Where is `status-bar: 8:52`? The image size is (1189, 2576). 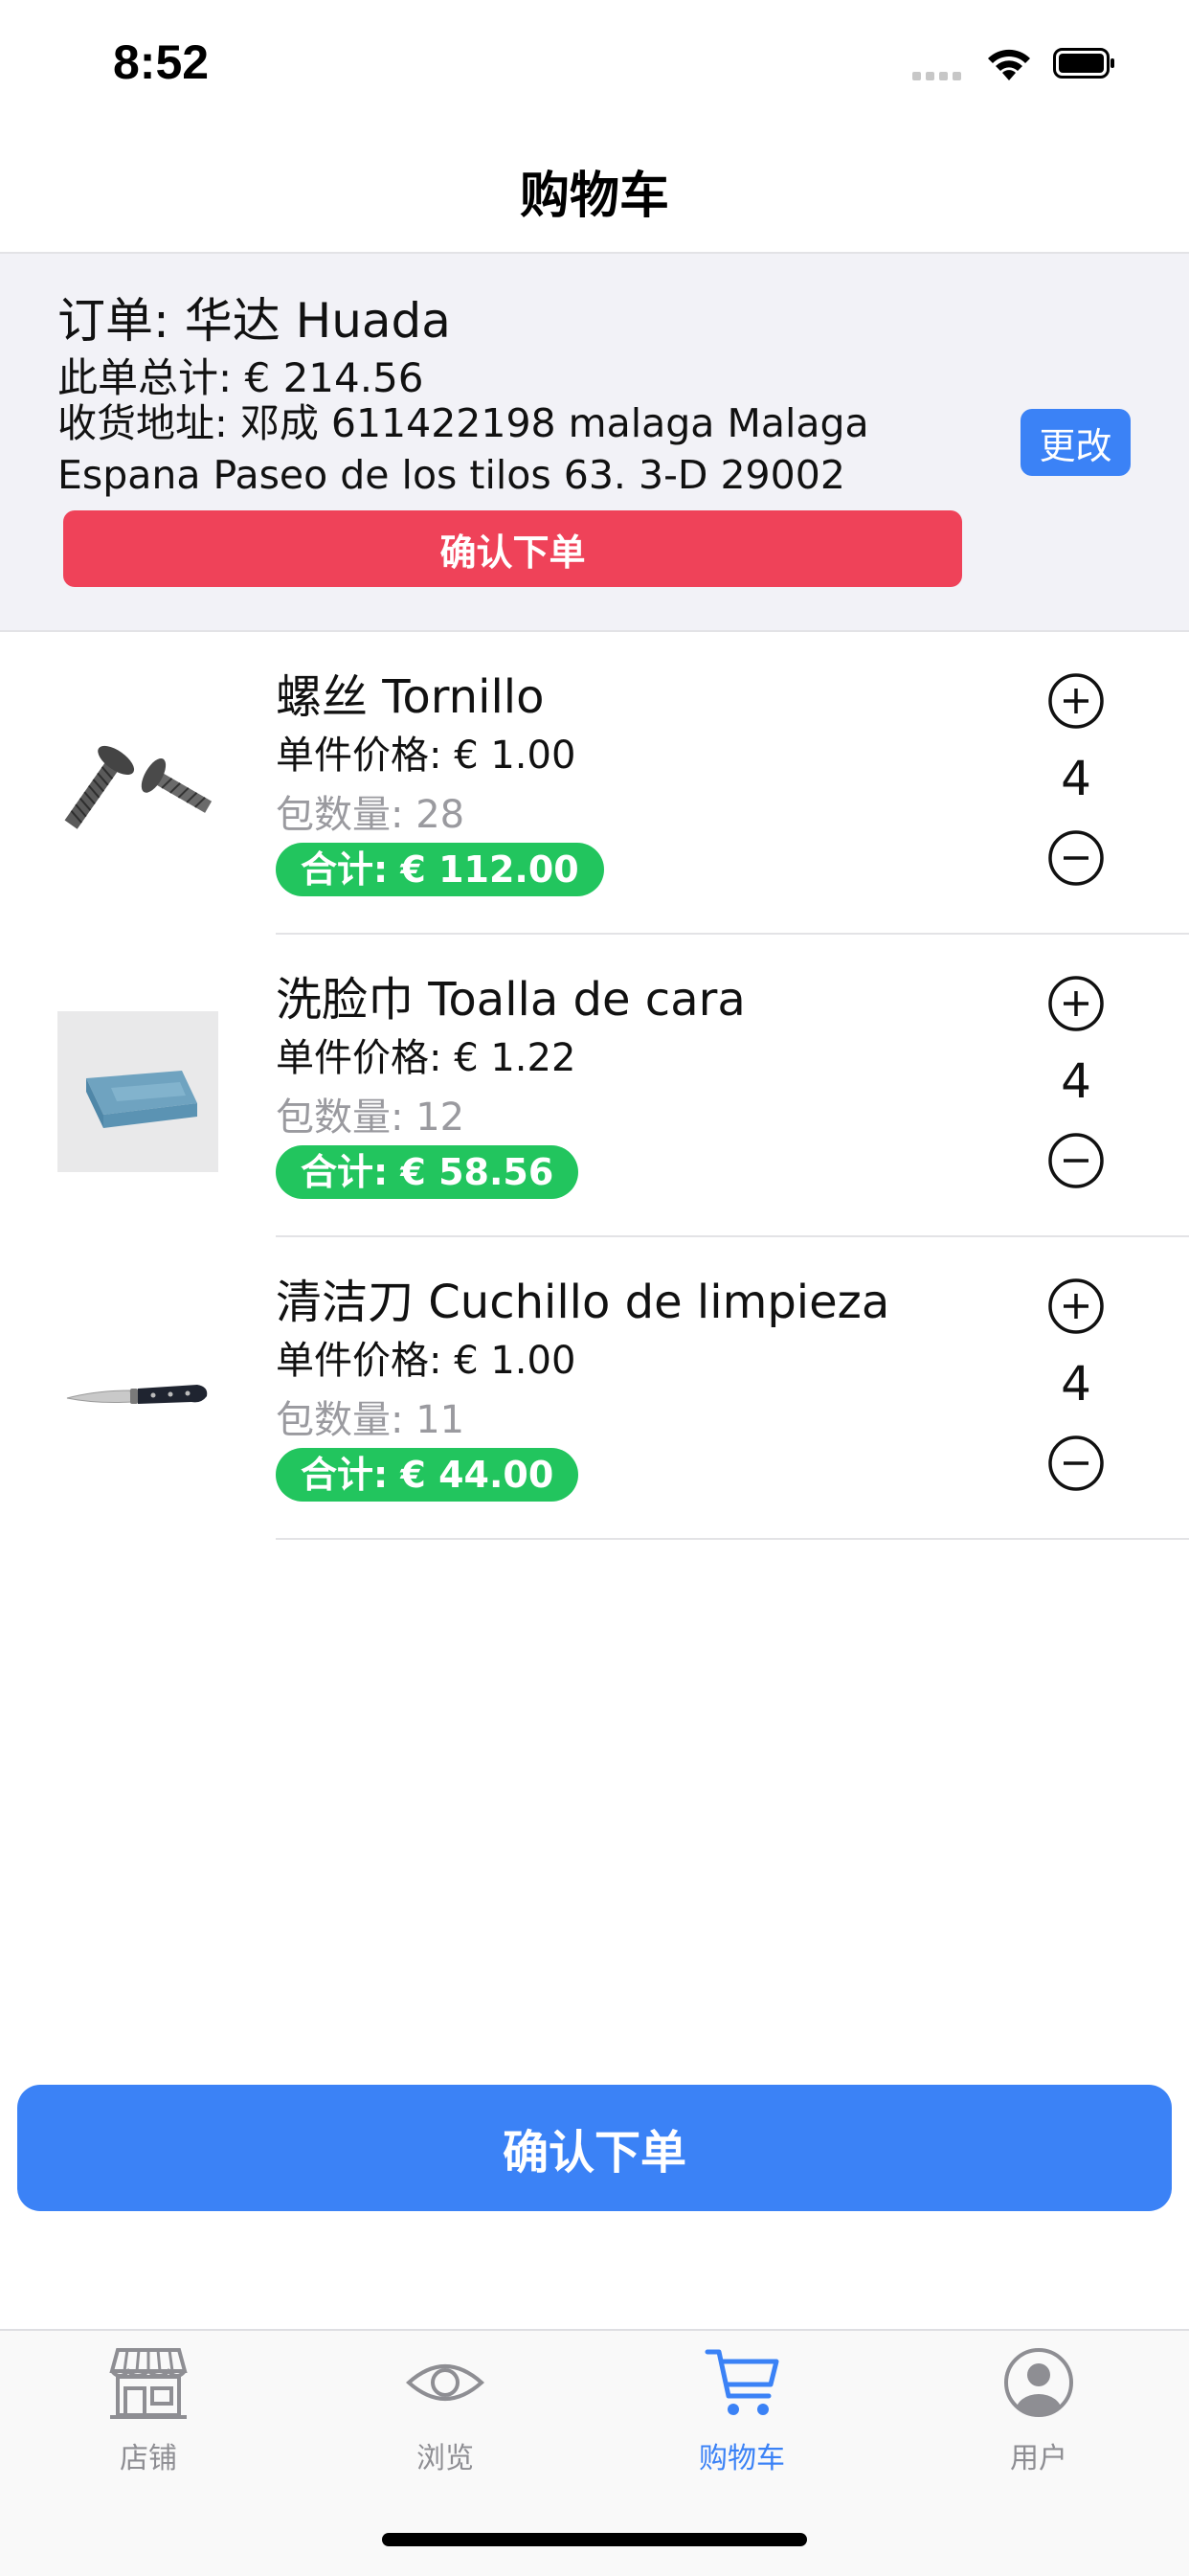 status-bar: 8:52 is located at coordinates (594, 63).